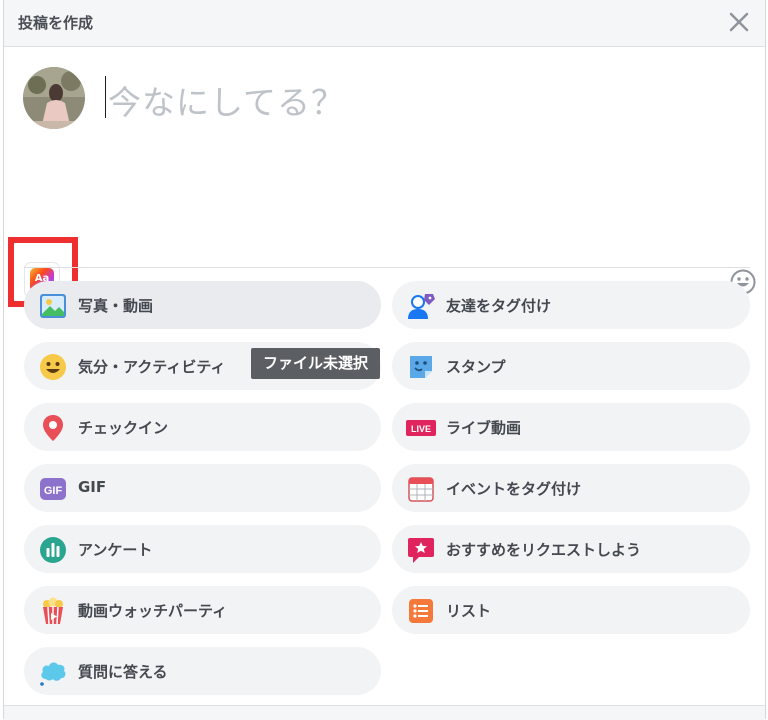 The image size is (768, 720). Describe the element at coordinates (387, 267) in the screenshot. I see `divider` at that location.